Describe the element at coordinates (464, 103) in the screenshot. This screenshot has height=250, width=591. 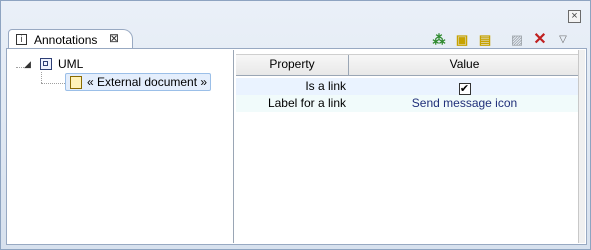
I see `property-value: Send message icon` at that location.